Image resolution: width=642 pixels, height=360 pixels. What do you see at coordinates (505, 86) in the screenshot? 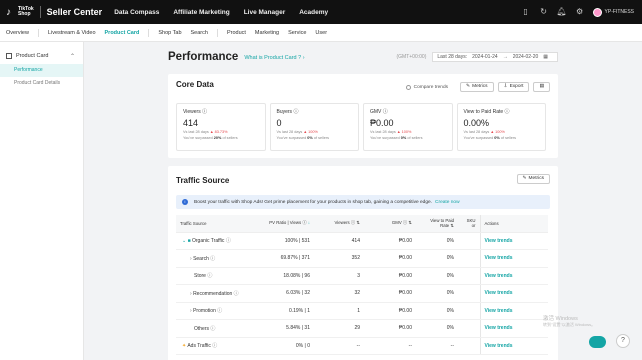
I see `export-icon: ⇩` at bounding box center [505, 86].